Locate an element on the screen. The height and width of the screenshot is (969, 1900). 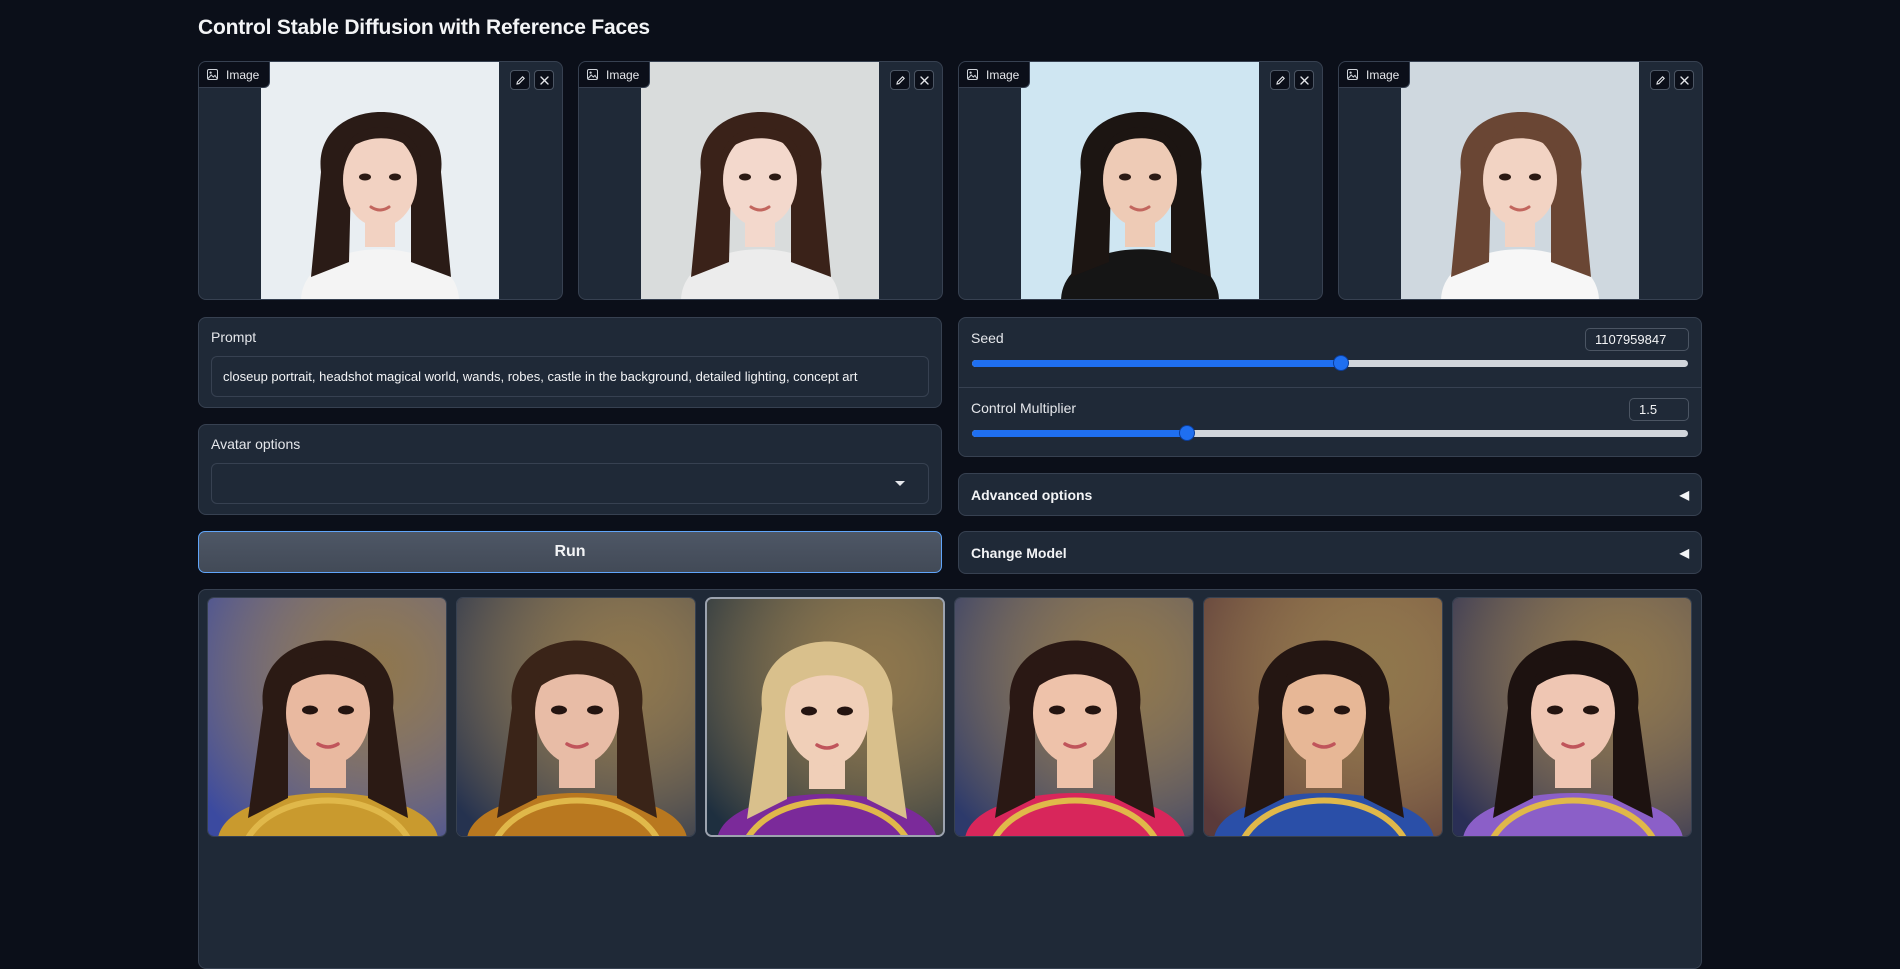
panel-divider is located at coordinates (1330, 387).